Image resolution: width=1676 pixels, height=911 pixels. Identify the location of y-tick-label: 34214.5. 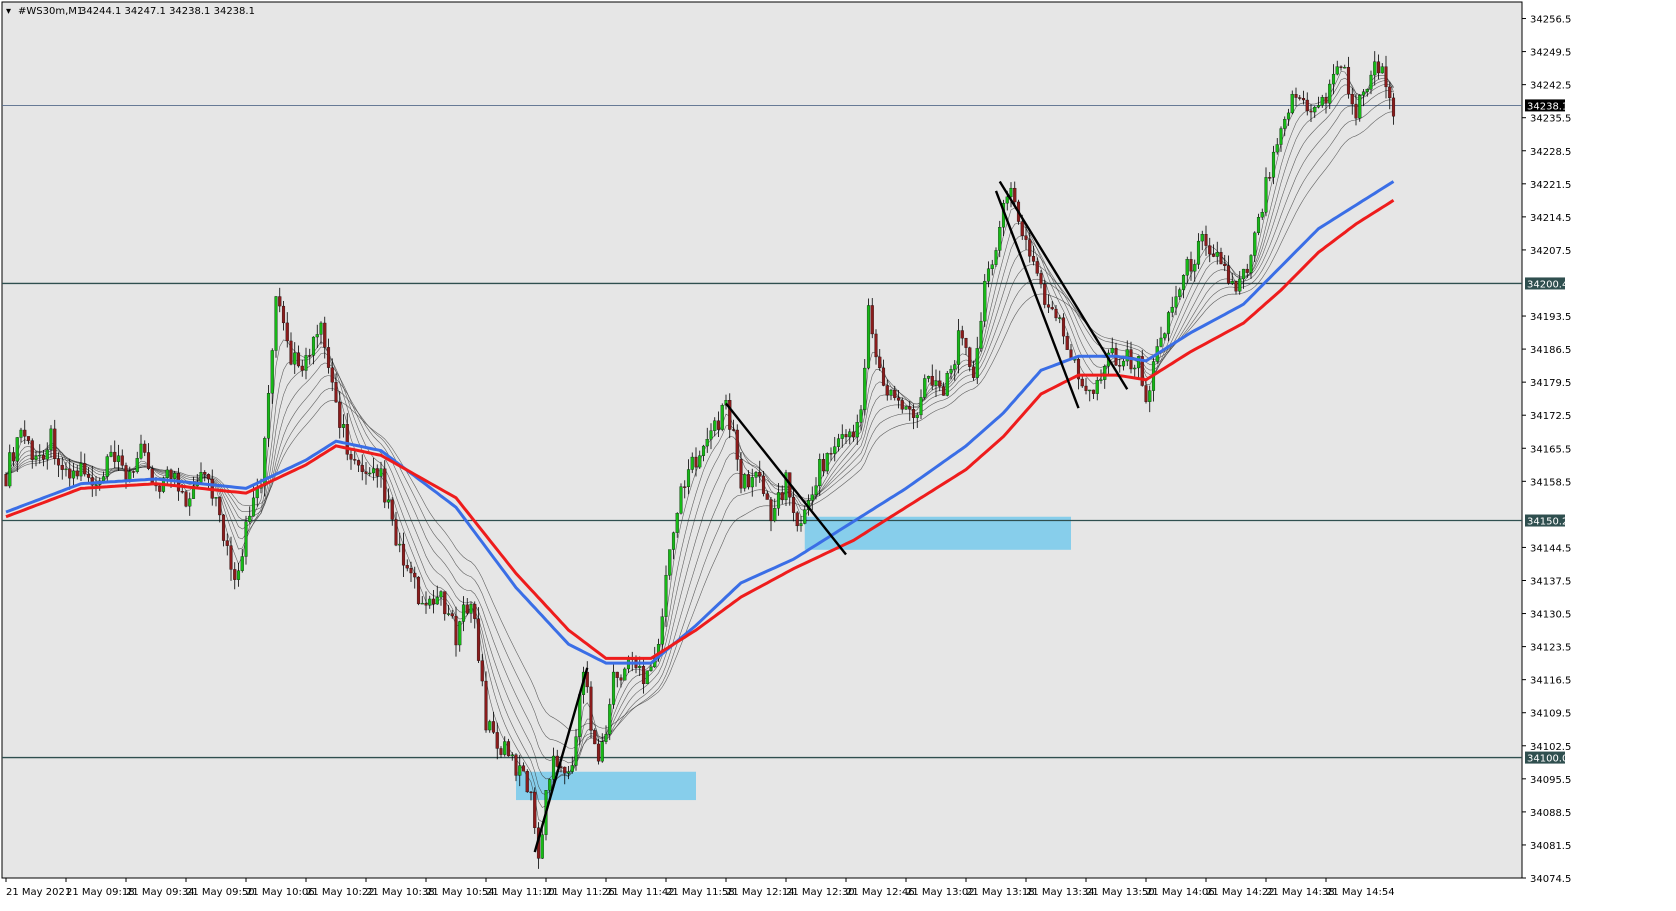
(1550, 218).